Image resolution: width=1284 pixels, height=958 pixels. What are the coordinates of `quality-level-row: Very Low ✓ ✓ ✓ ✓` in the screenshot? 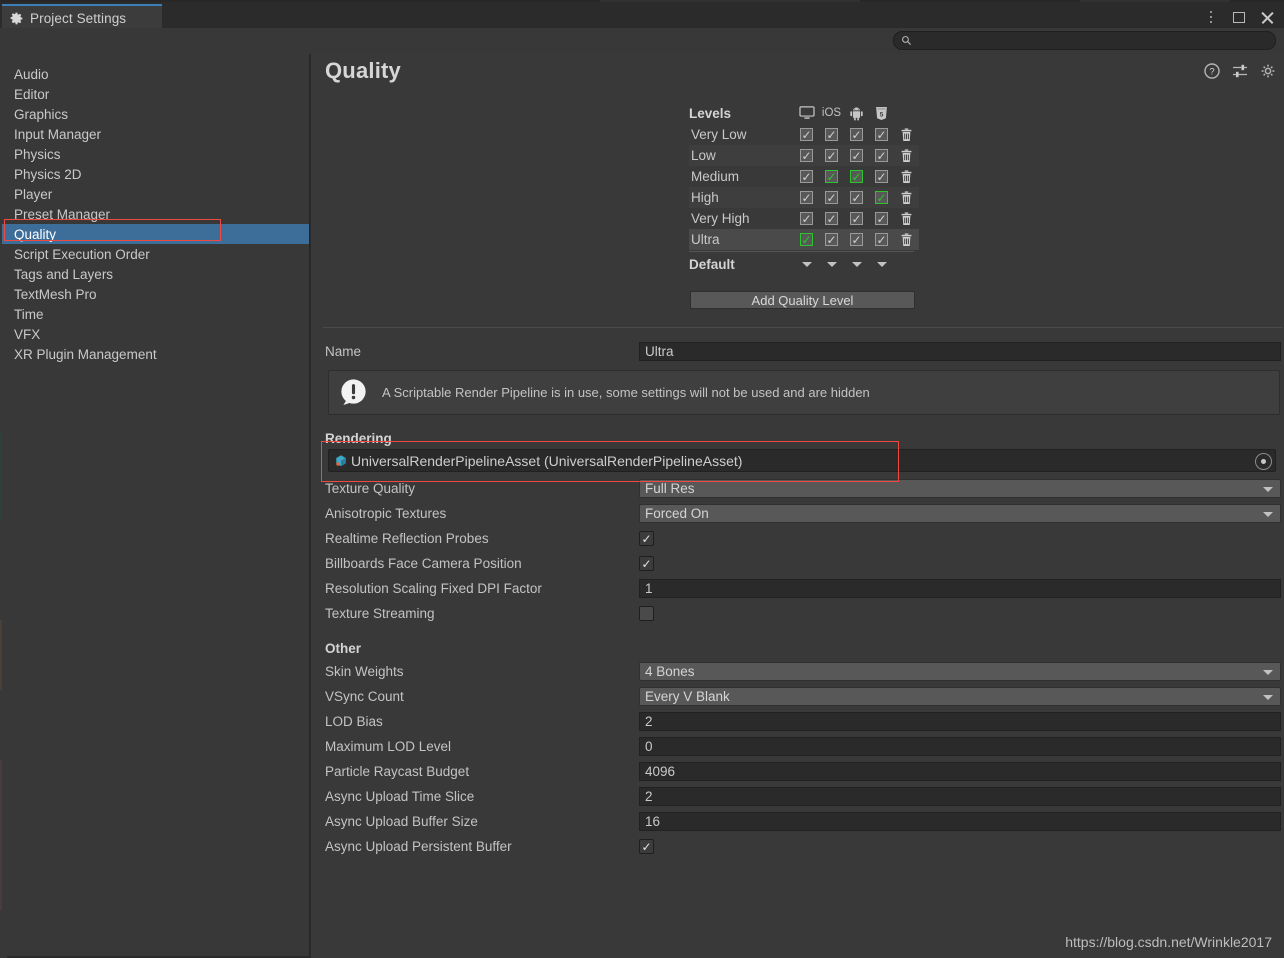 It's located at (804, 134).